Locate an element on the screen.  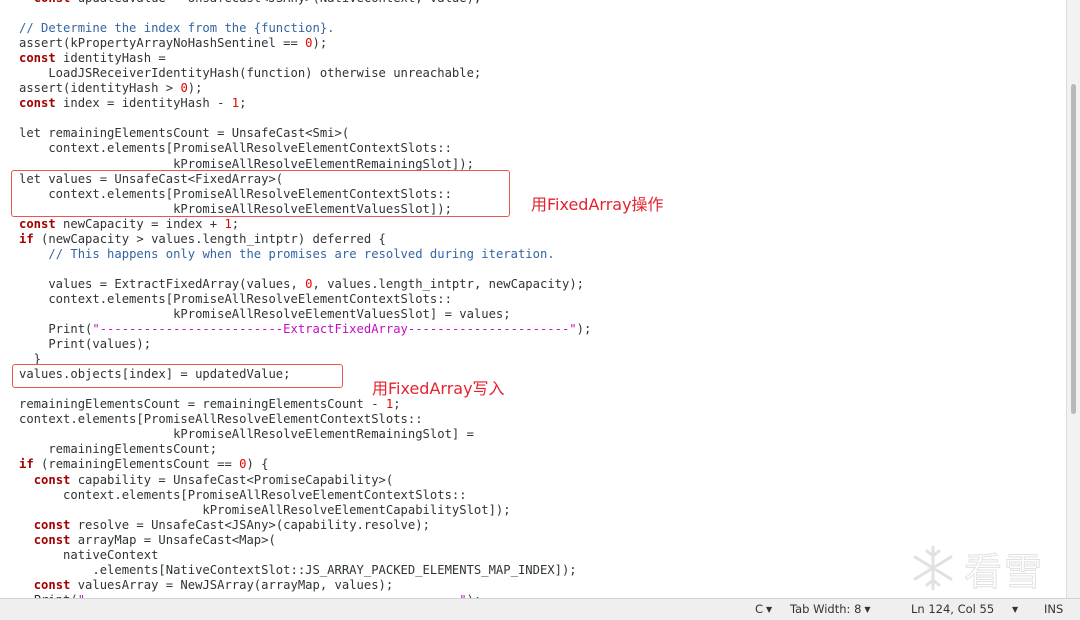
watermark: 看雪 is located at coordinates (983, 568).